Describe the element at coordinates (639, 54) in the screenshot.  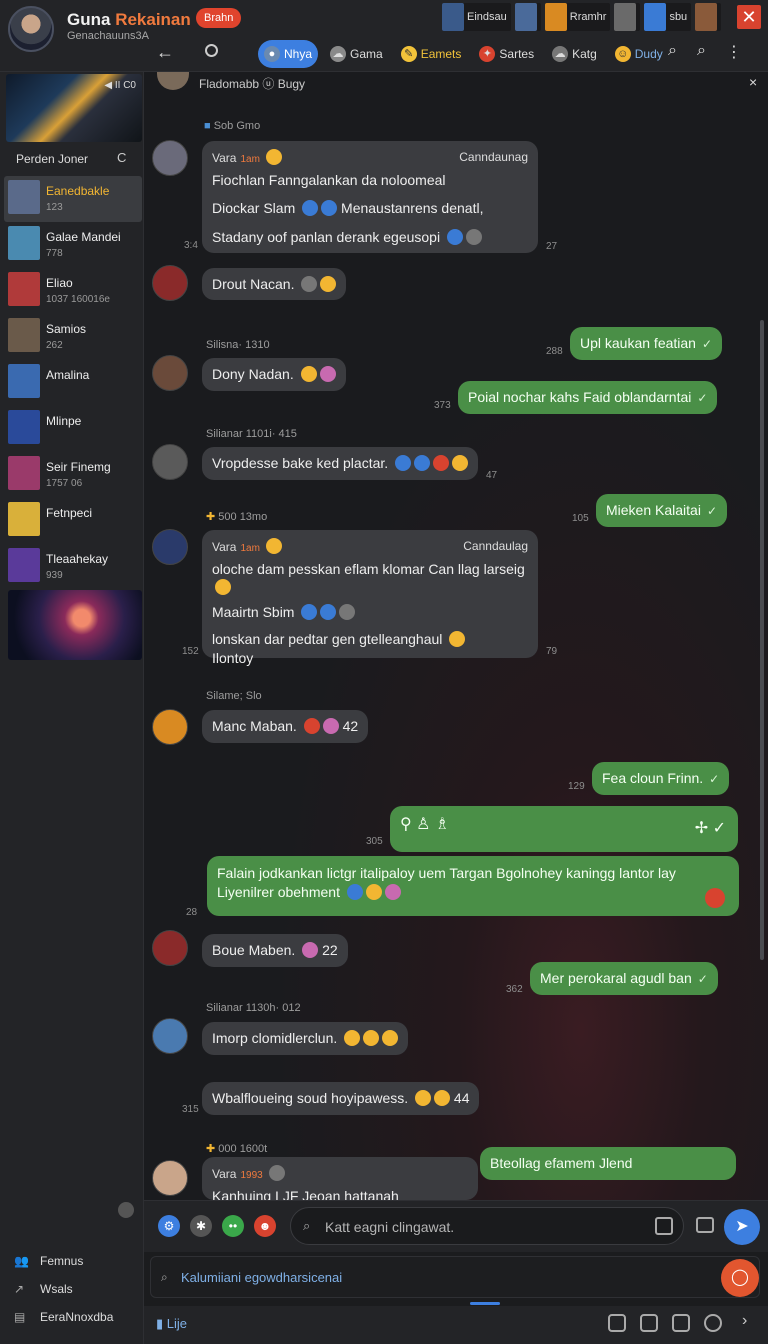
I see `tab-dudy: ☺ Dudy` at that location.